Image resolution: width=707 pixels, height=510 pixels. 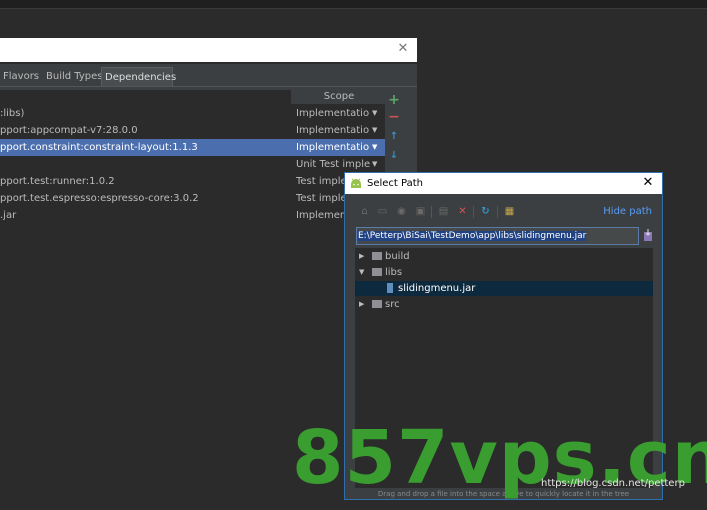 I want to click on dependency-name: pport.constraint:constraint-layout:1.1.3, so click(x=99, y=147).